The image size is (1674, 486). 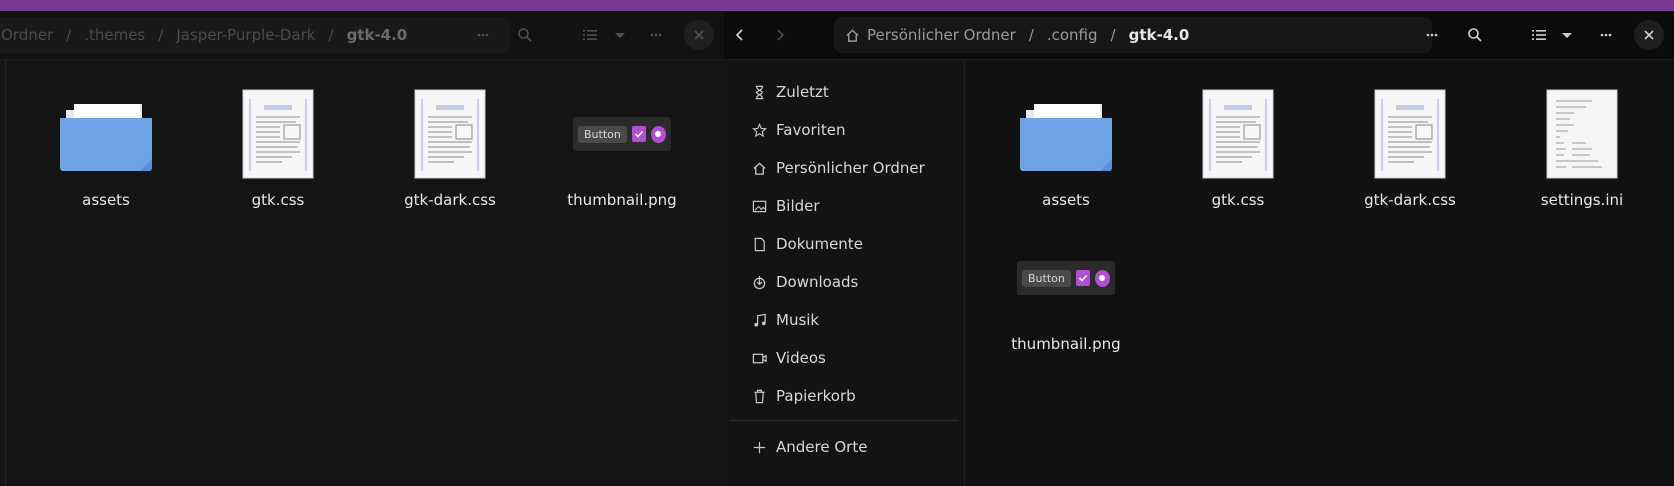 I want to click on sidebar-item-label: Persönlicher Ordner, so click(x=850, y=168).